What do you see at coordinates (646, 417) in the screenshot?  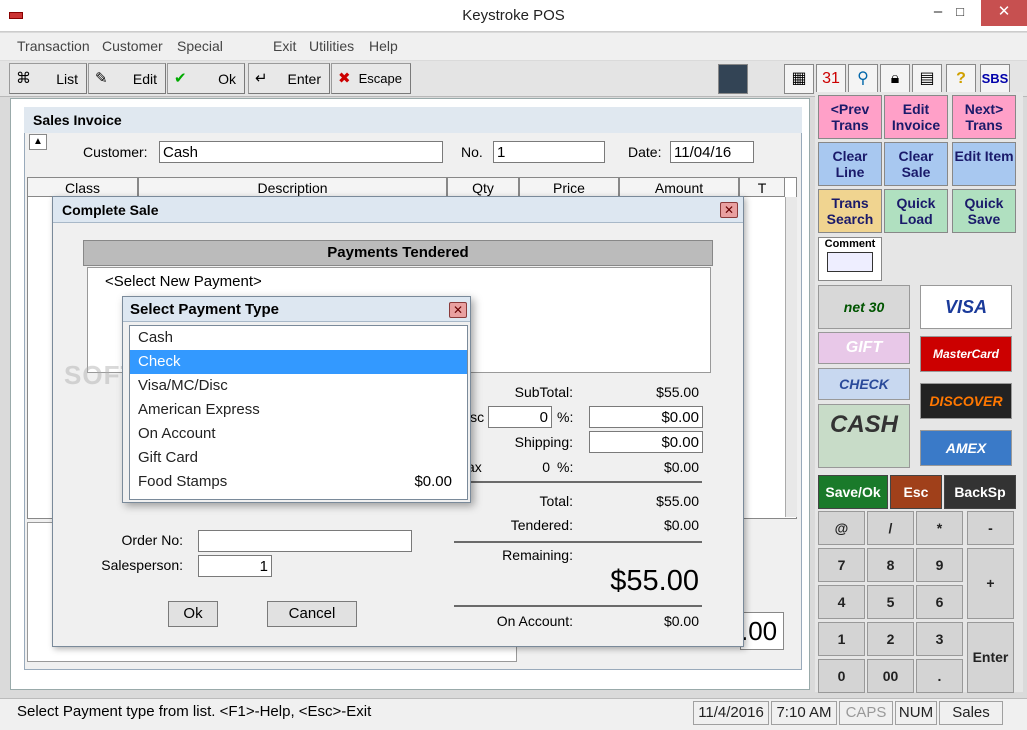 I see `discount-amount-field: $0.00` at bounding box center [646, 417].